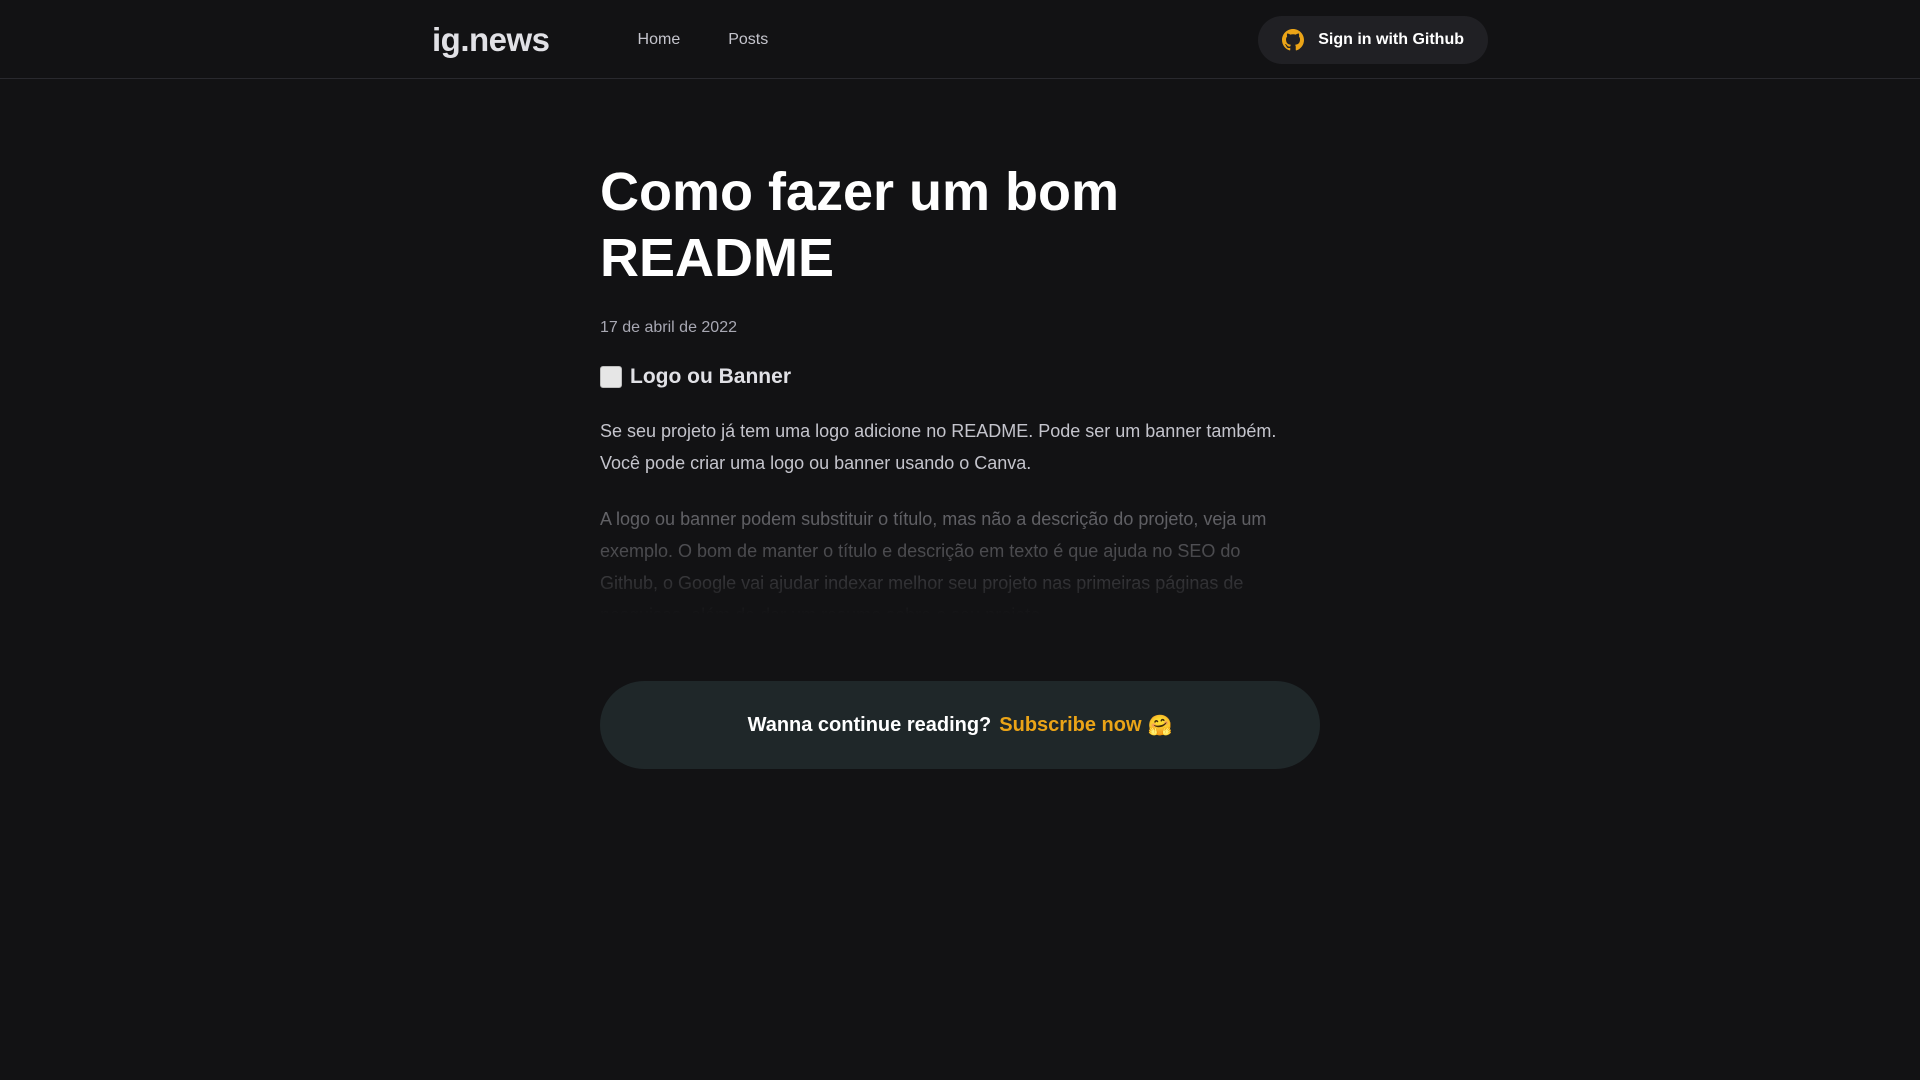  I want to click on continue-reading-text: Wanna continue reading?, so click(869, 724).